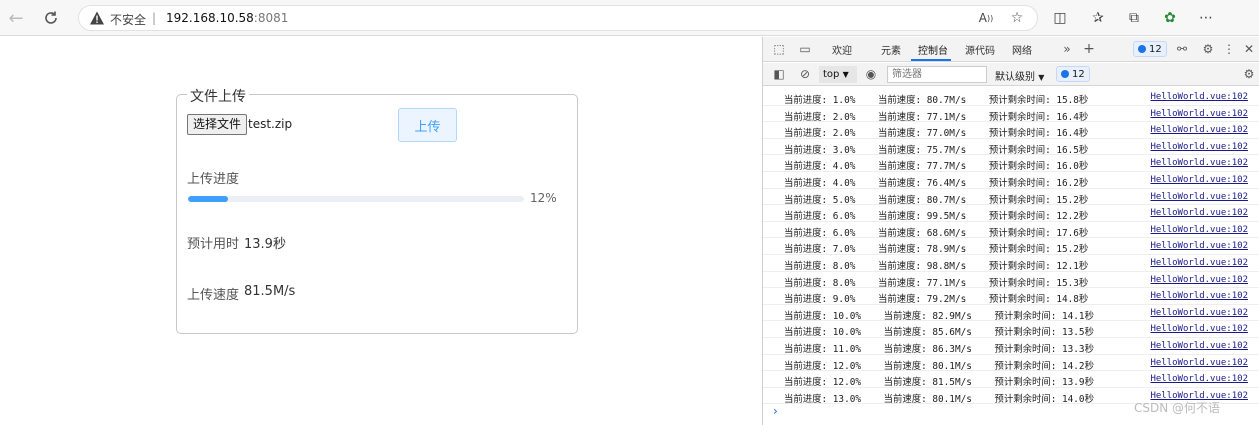 This screenshot has height=425, width=1259. I want to click on split-screen-icon: ◫, so click(1060, 18).